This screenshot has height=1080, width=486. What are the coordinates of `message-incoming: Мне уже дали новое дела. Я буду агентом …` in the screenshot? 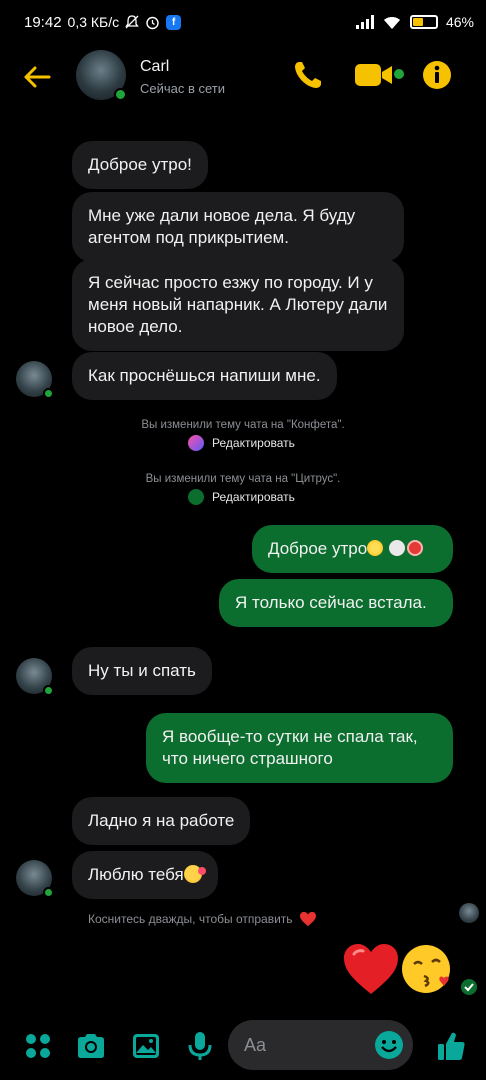 It's located at (238, 227).